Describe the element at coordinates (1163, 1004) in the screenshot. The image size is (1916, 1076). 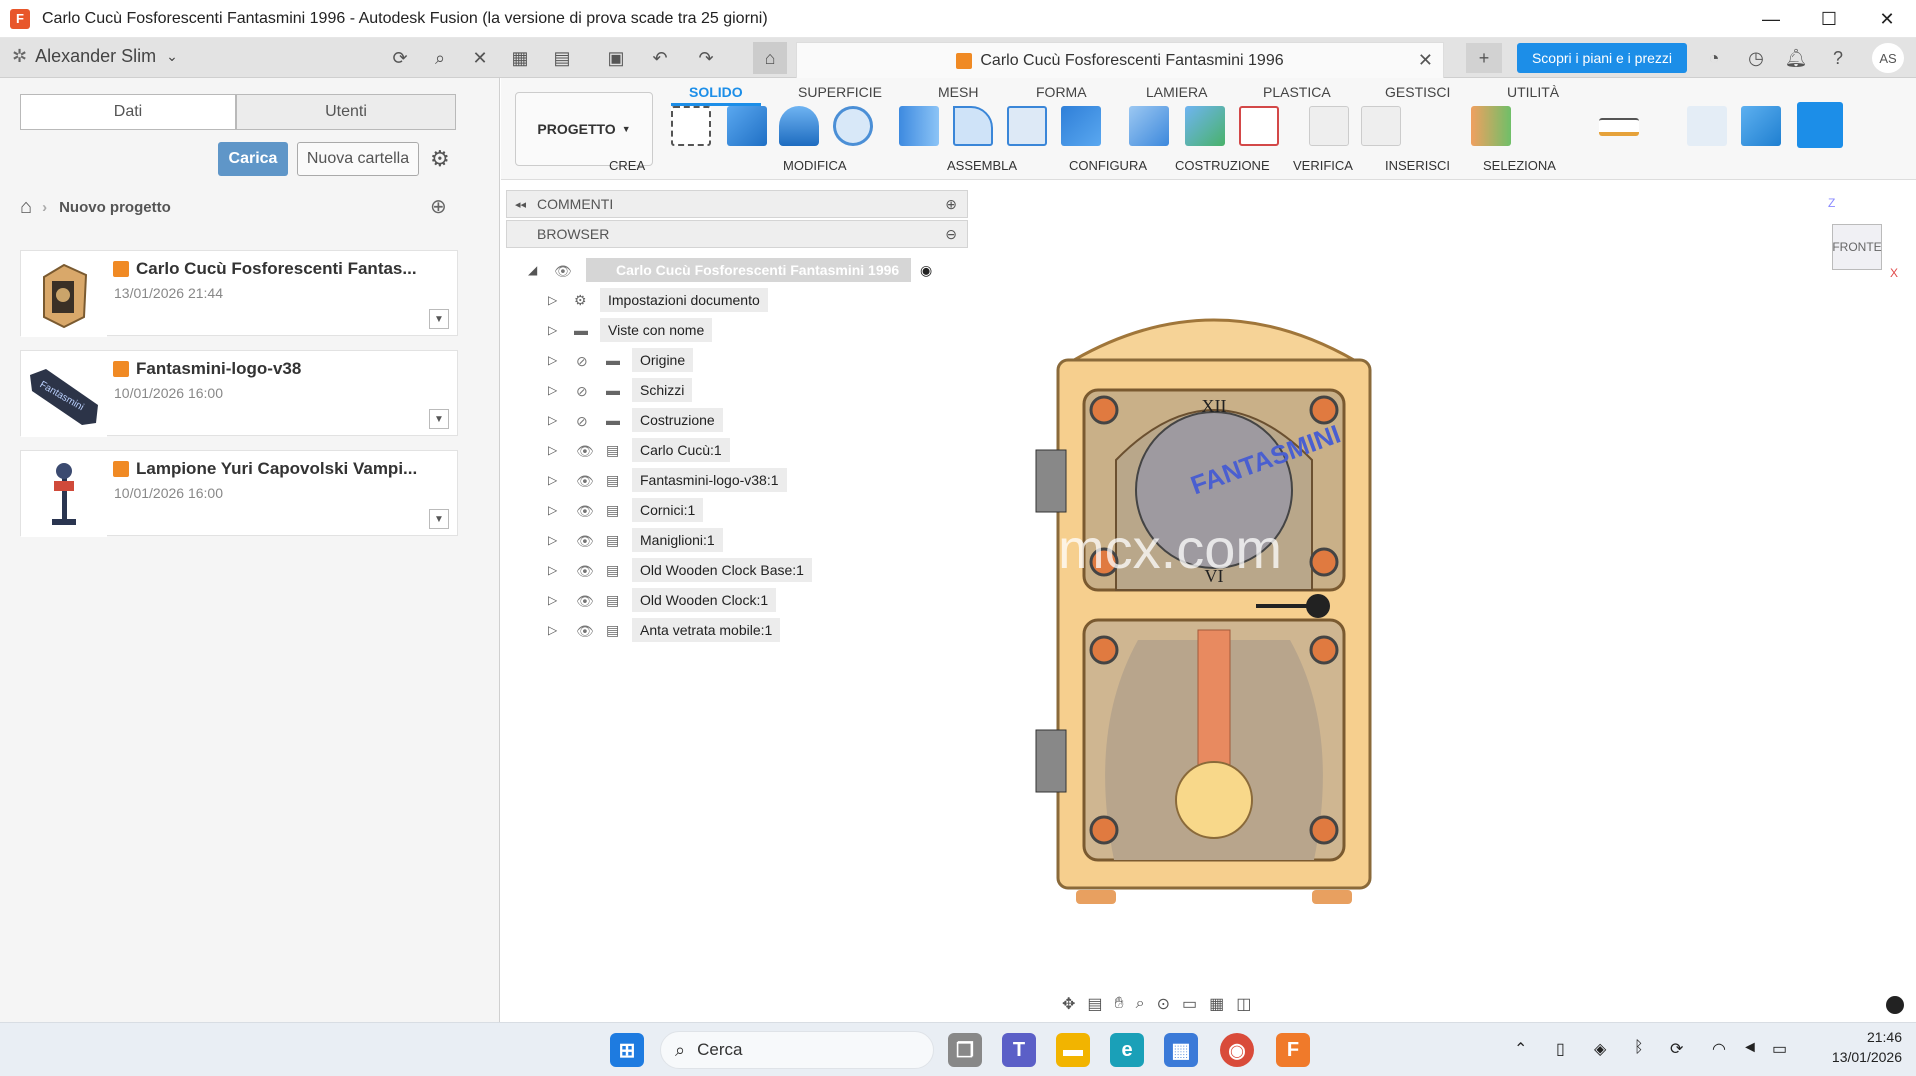
I see `fit-icon: ⊙` at that location.